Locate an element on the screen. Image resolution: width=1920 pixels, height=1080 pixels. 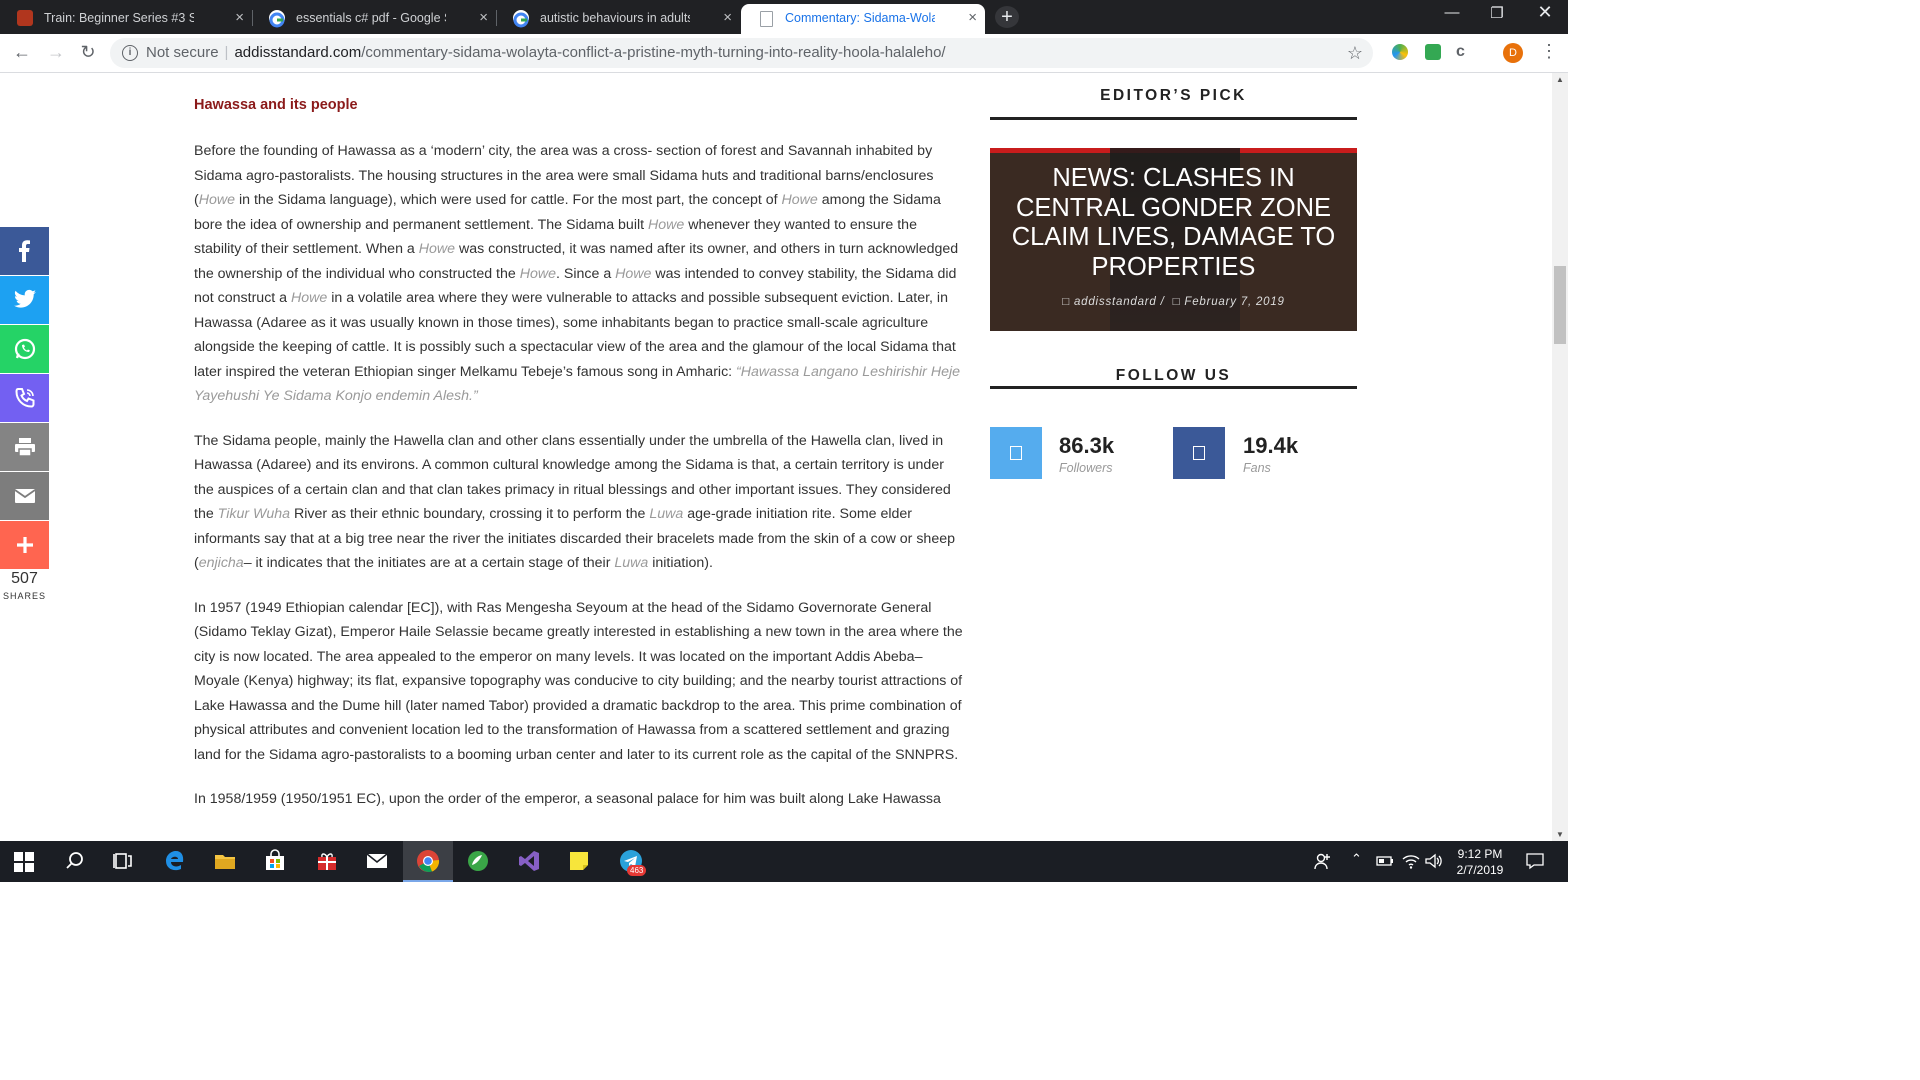
twitter-follow-button is located at coordinates (1016, 453).